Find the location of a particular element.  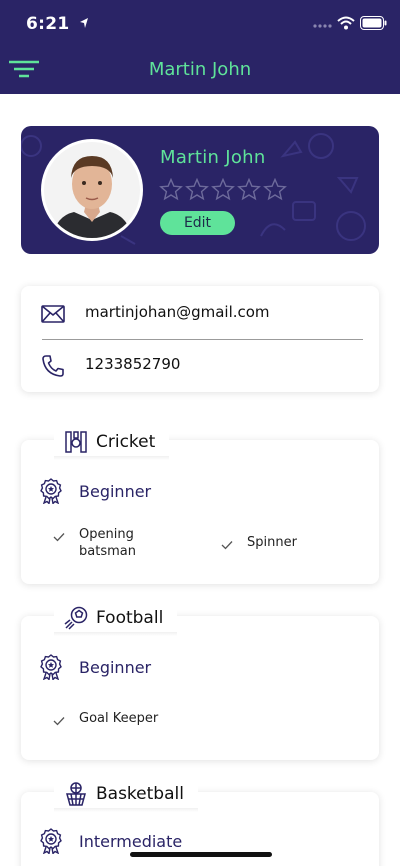

skill-text: Goal Keeper is located at coordinates (119, 718).